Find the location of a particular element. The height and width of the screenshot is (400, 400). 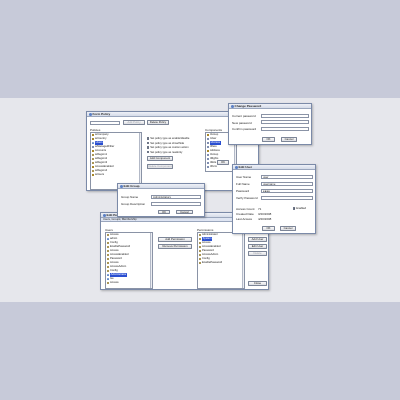

policy-type-show-checkbox: Set policy type as show/hide is located at coordinates (165, 143).